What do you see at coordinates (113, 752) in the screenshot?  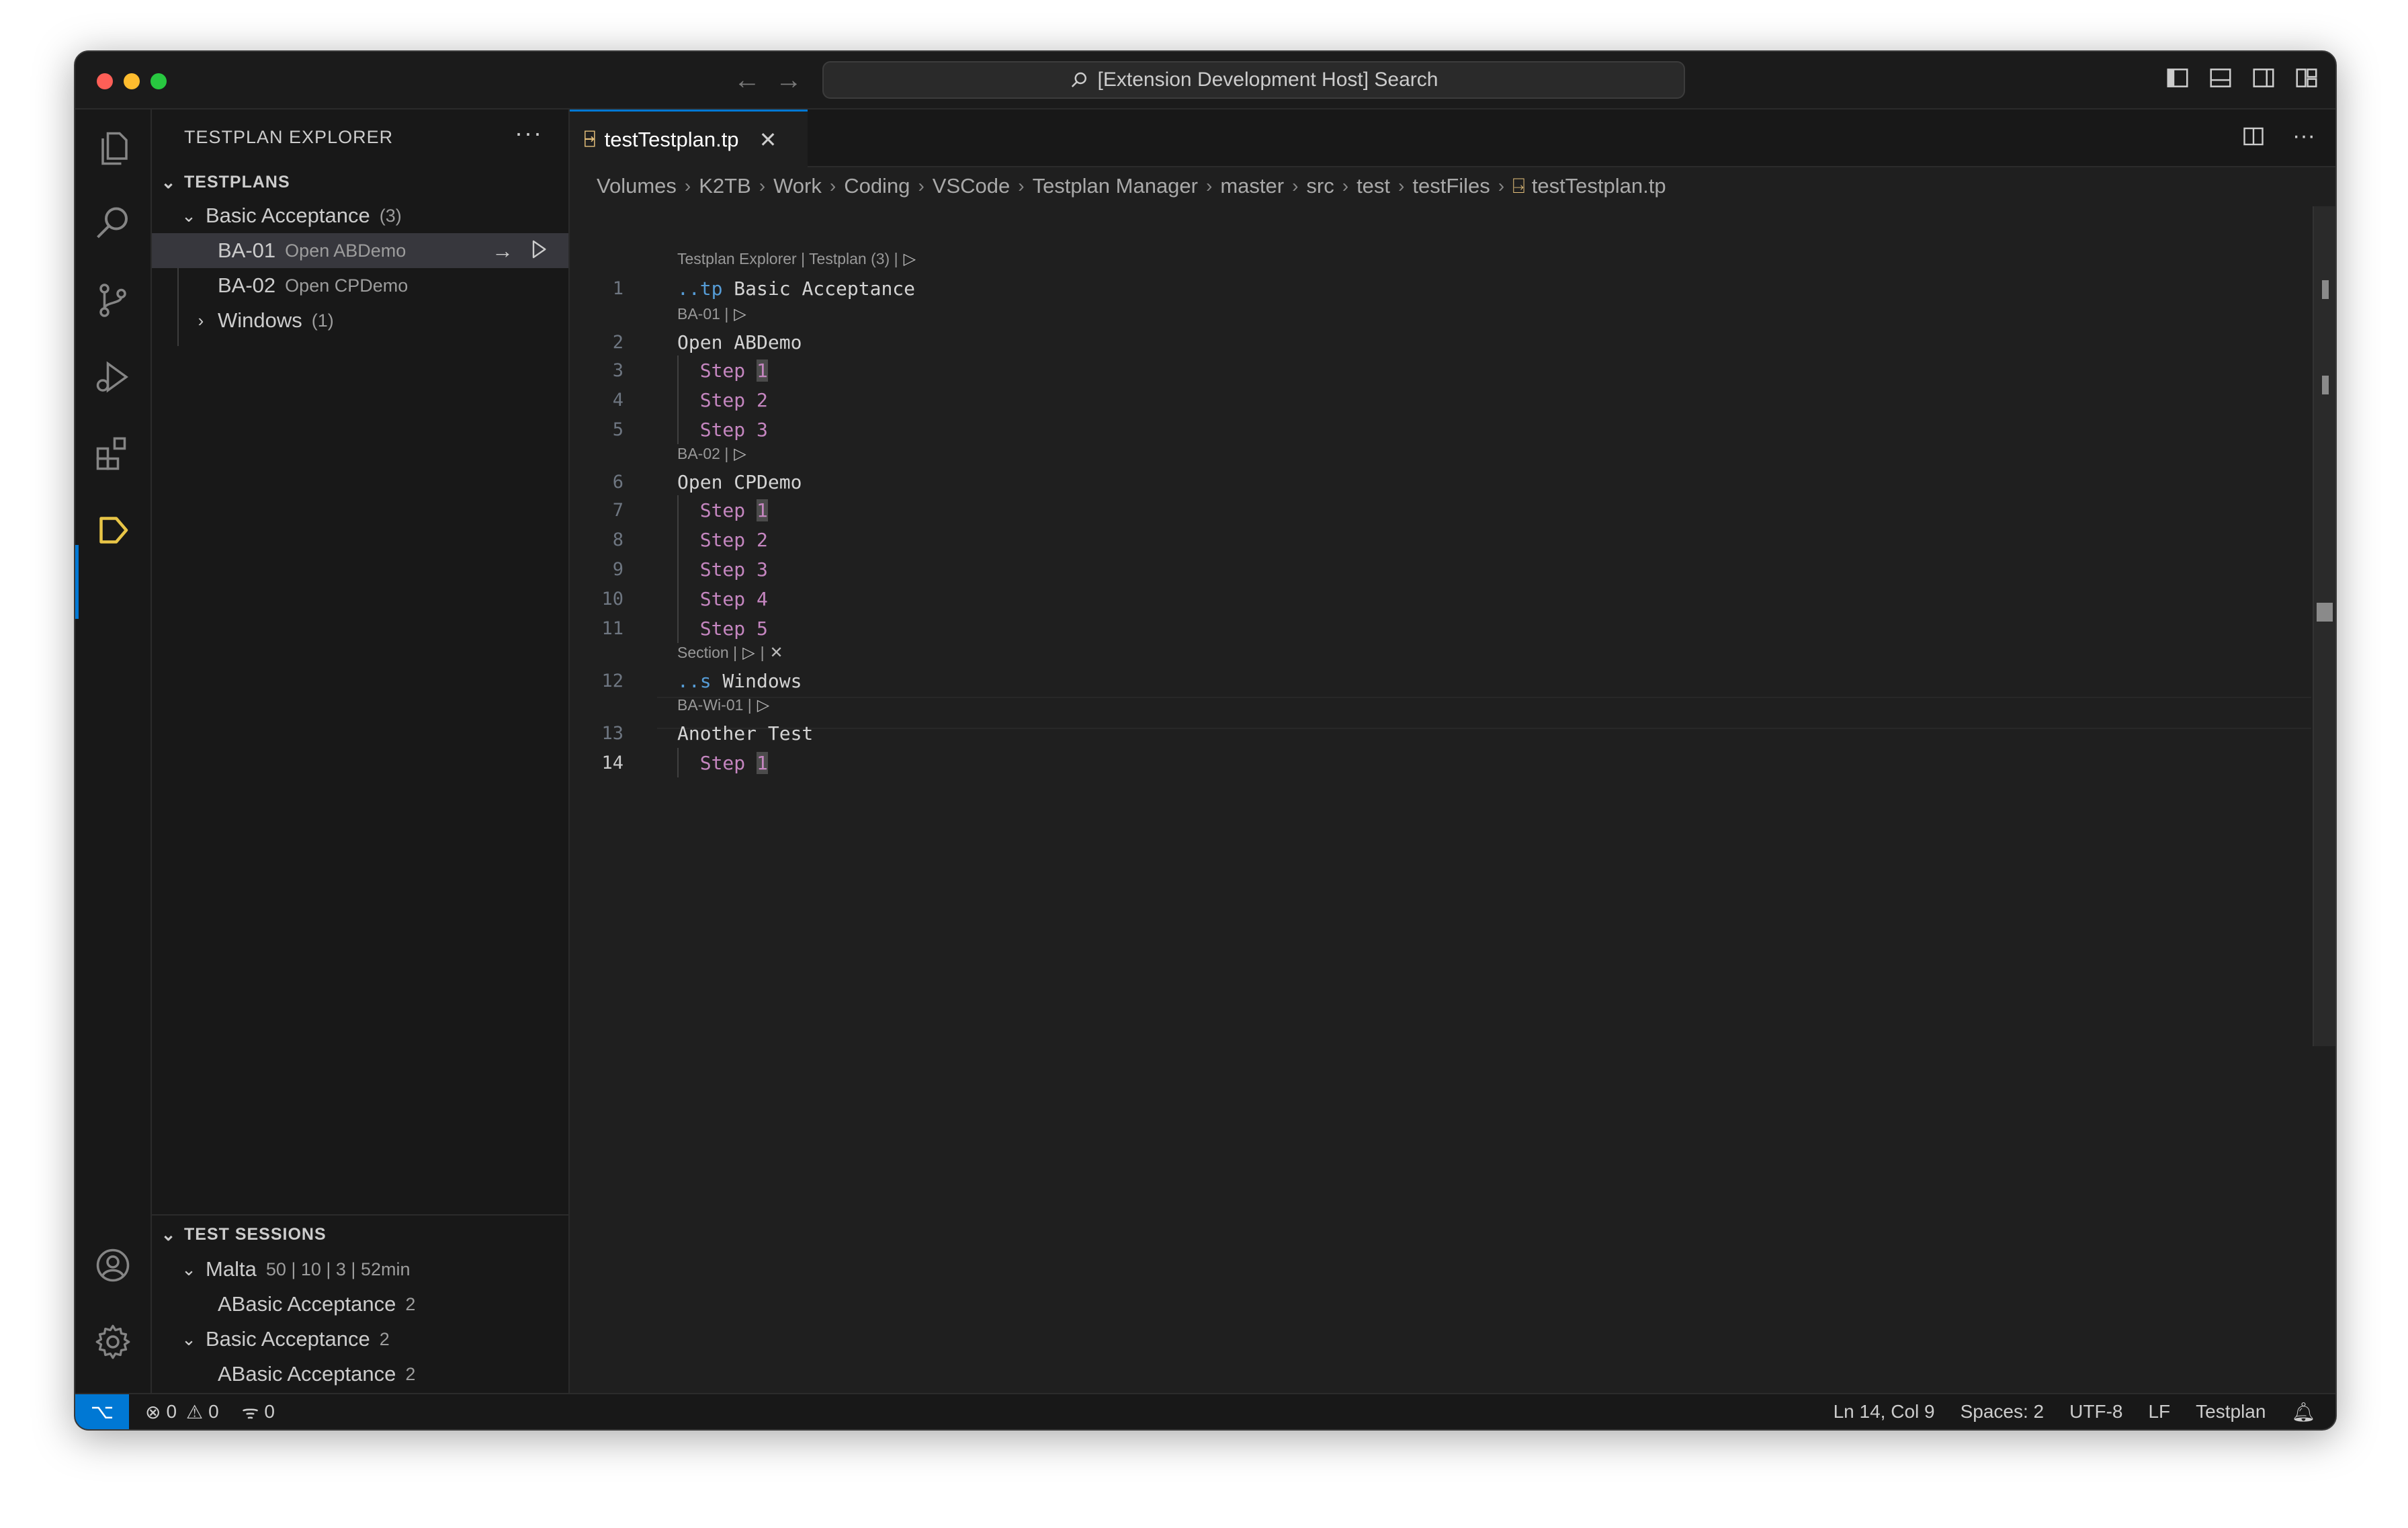 I see `activity-bar` at bounding box center [113, 752].